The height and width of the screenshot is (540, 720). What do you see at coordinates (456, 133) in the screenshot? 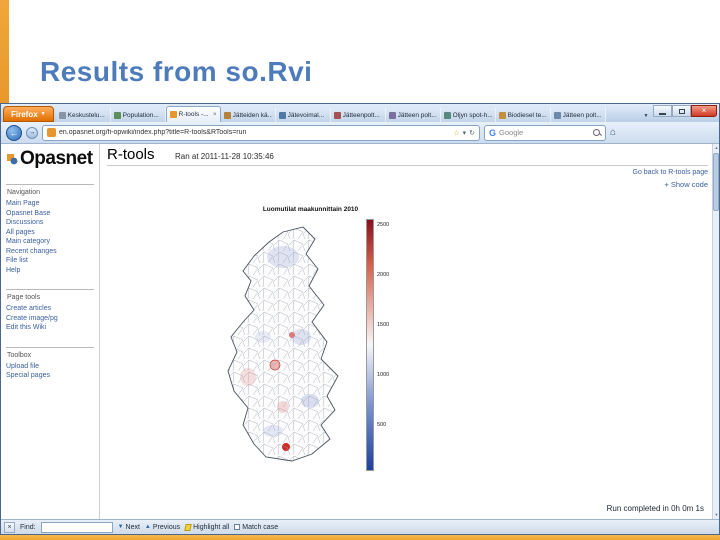
I see `bookmark-star-icon: ☆` at bounding box center [456, 133].